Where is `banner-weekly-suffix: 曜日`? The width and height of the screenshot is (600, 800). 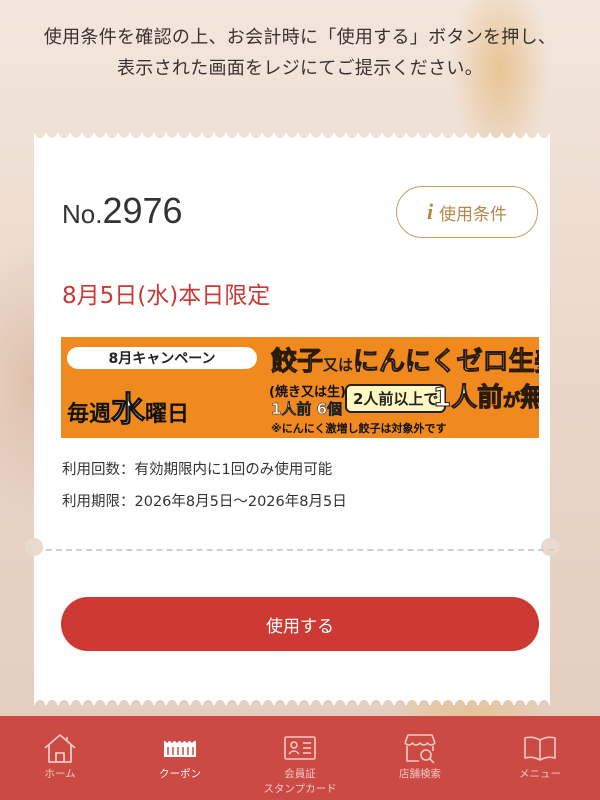
banner-weekly-suffix: 曜日 is located at coordinates (167, 414).